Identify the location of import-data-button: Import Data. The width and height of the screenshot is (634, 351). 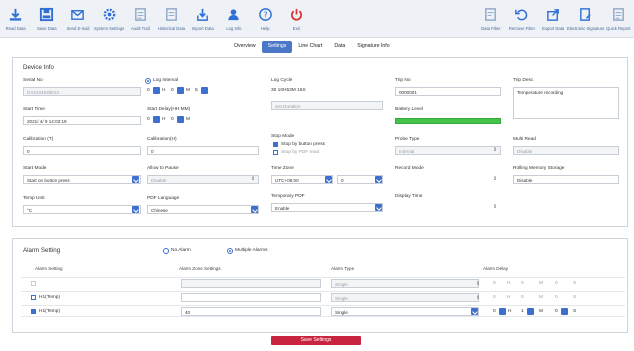
(202, 19).